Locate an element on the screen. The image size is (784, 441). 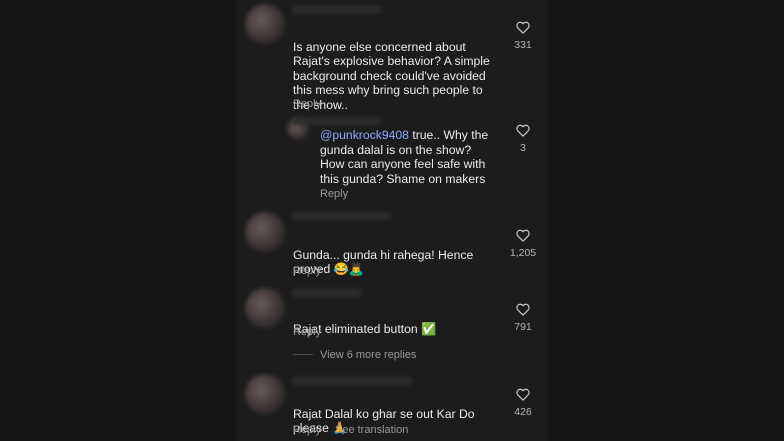
view-more-replies-button: View 6 more replies is located at coordinates (368, 355).